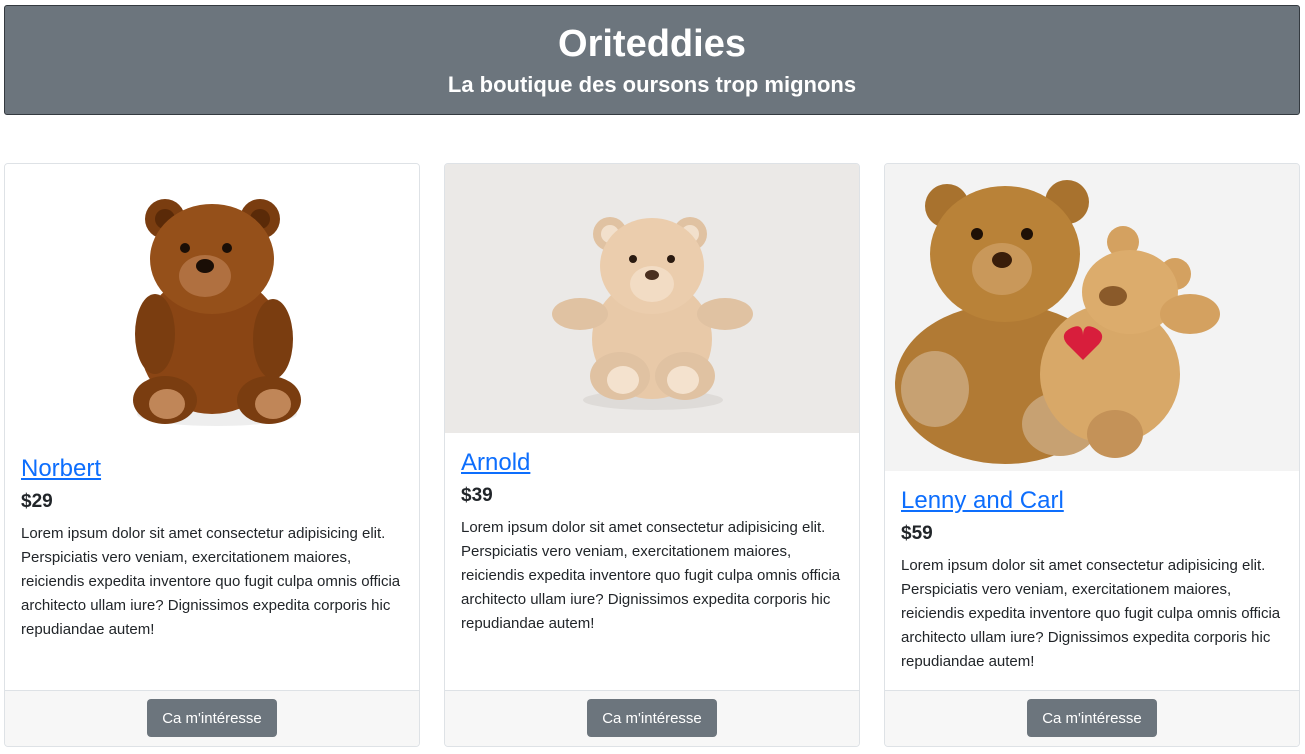 The image size is (1305, 754). What do you see at coordinates (217, 312) in the screenshot?
I see `brown-teddy-bear-icon` at bounding box center [217, 312].